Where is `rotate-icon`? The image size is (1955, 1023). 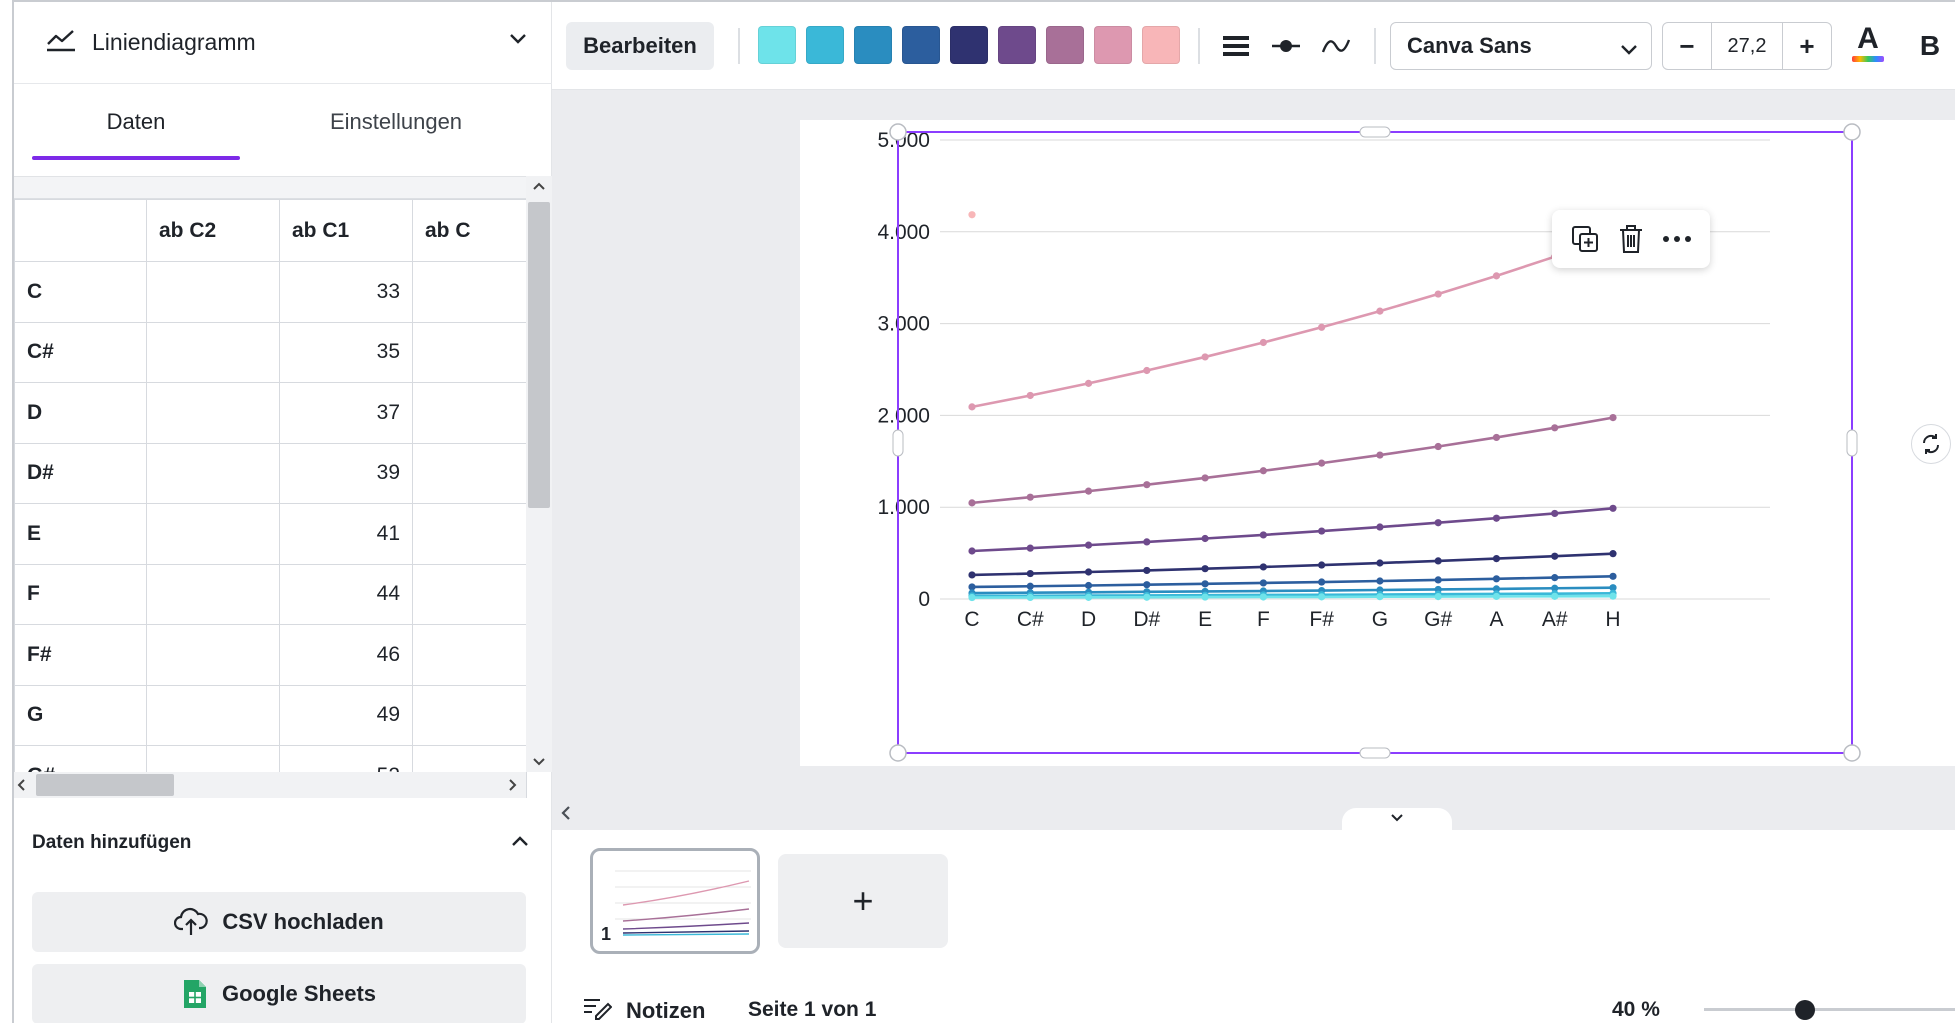
rotate-icon is located at coordinates (1931, 444).